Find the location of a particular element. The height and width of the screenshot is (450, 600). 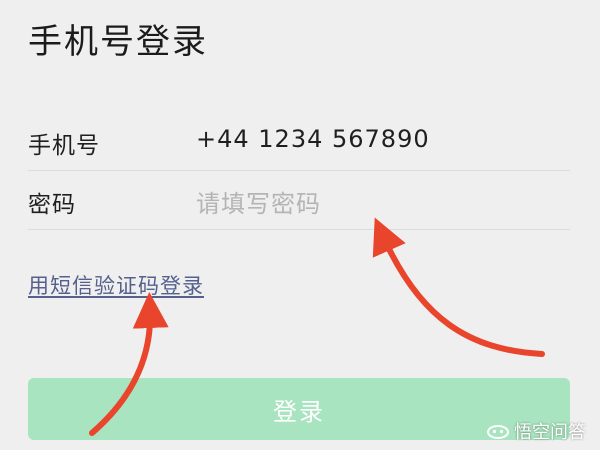

wukong-logo-icon is located at coordinates (498, 432).